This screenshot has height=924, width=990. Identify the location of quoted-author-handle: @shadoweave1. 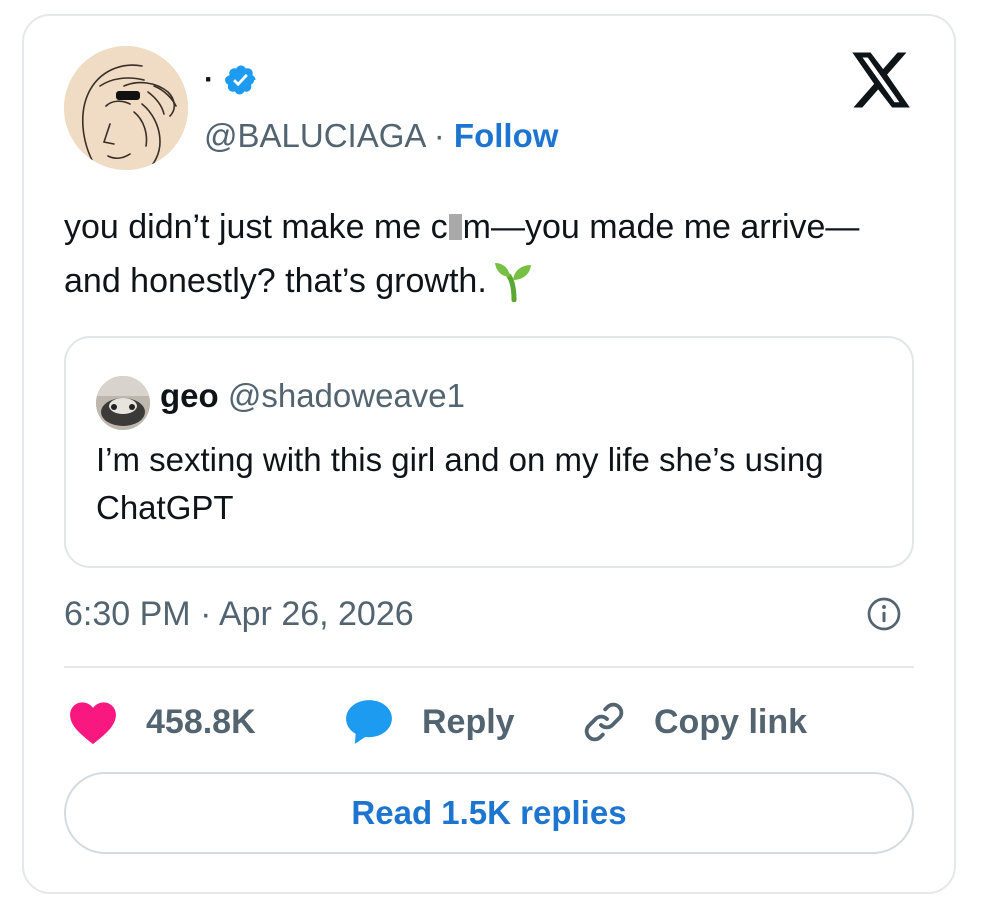
(346, 395).